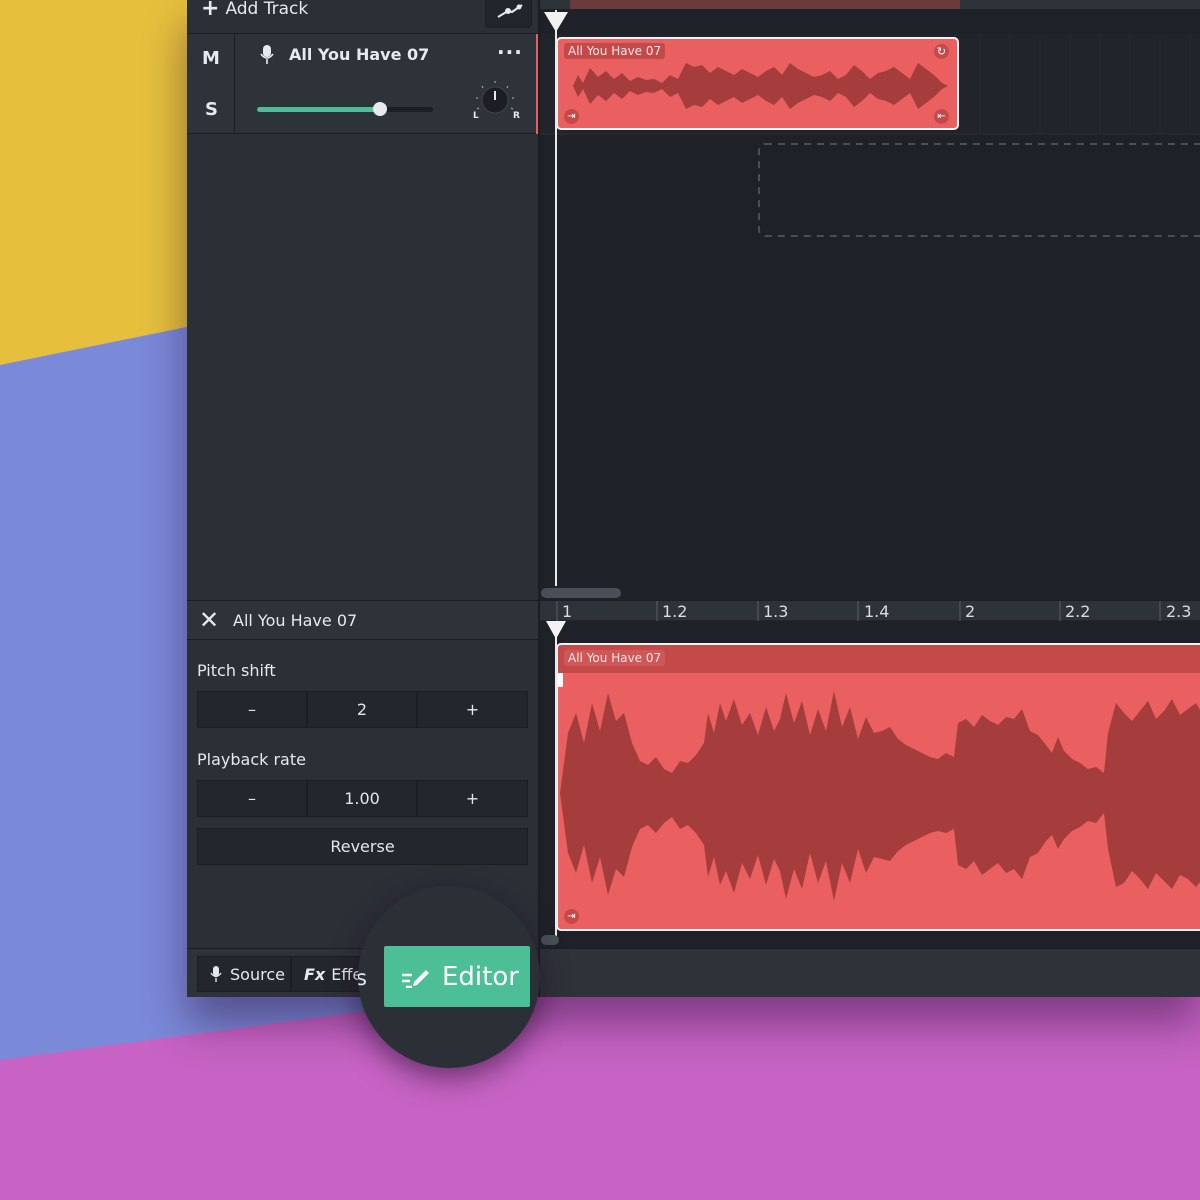  I want to click on ruler-tick-label: 1.4, so click(877, 611).